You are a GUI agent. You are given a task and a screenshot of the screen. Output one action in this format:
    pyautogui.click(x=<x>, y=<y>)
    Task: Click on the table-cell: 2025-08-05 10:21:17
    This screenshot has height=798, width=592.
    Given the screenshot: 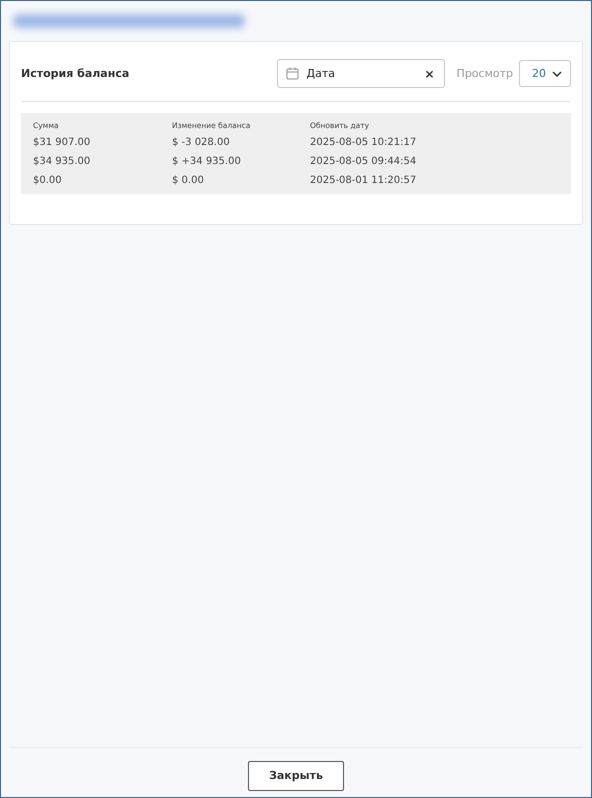 What is the action you would take?
    pyautogui.click(x=363, y=142)
    